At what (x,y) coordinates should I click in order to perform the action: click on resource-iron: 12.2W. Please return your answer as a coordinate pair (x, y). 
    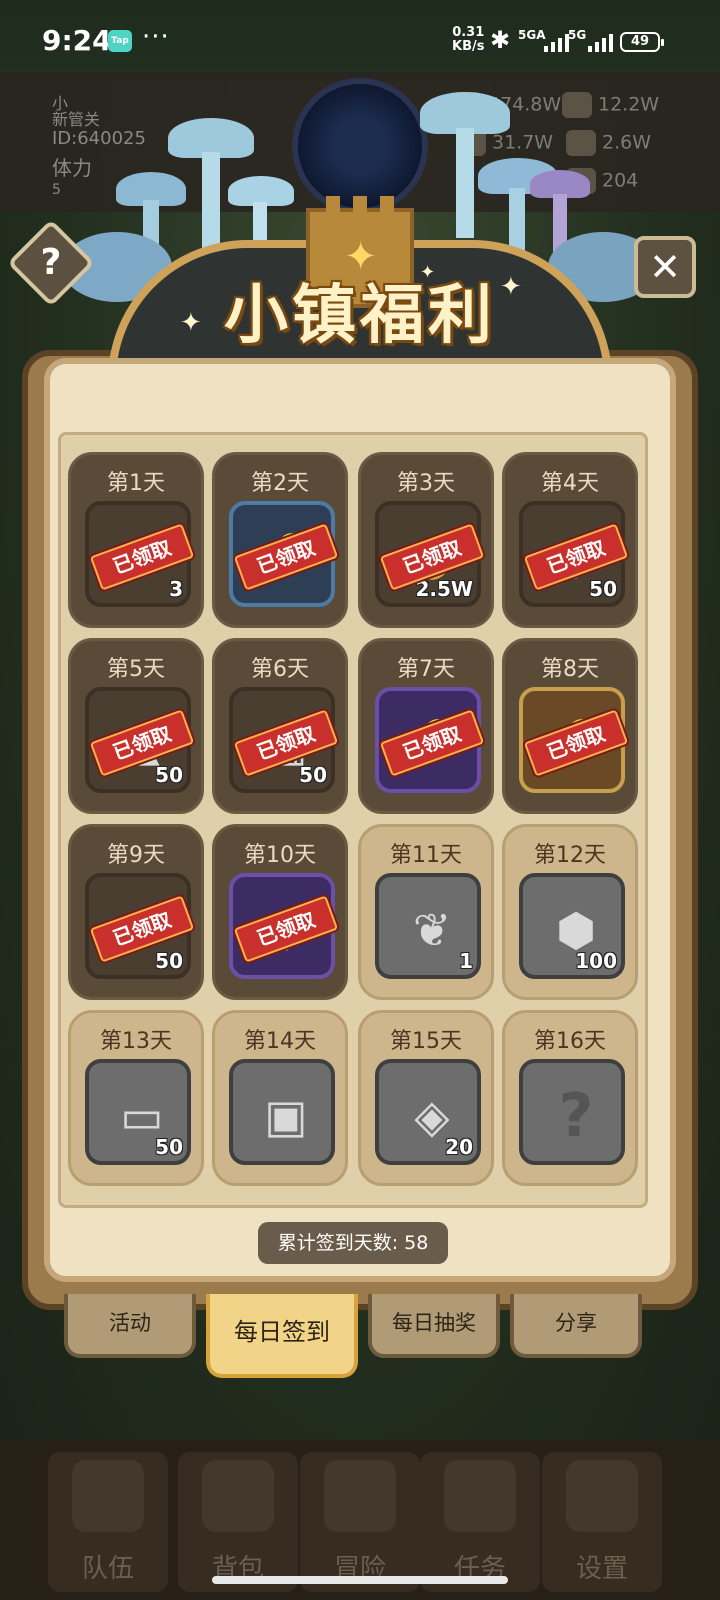
    Looking at the image, I should click on (610, 105).